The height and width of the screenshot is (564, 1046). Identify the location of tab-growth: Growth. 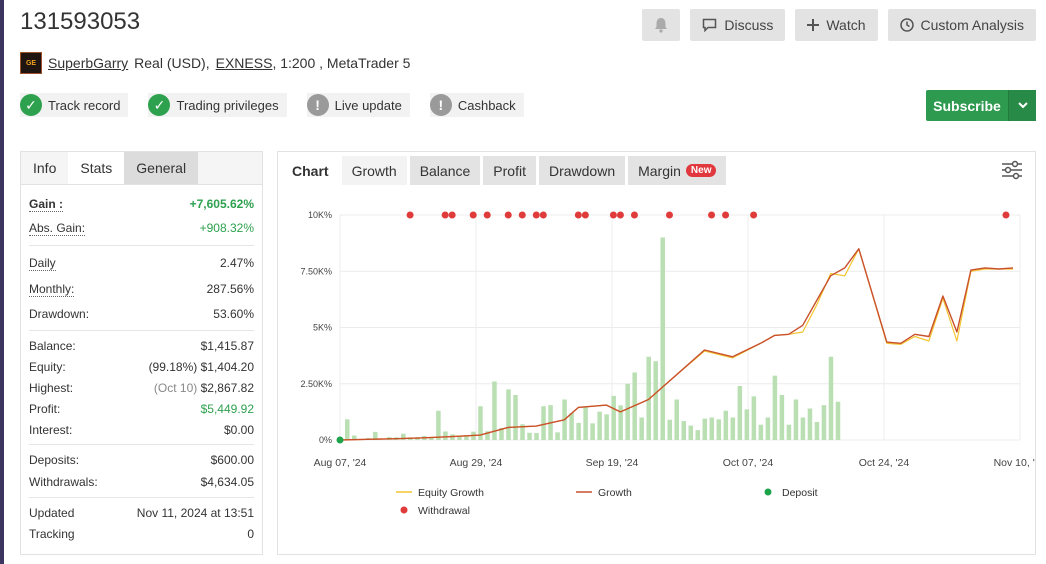
(374, 170).